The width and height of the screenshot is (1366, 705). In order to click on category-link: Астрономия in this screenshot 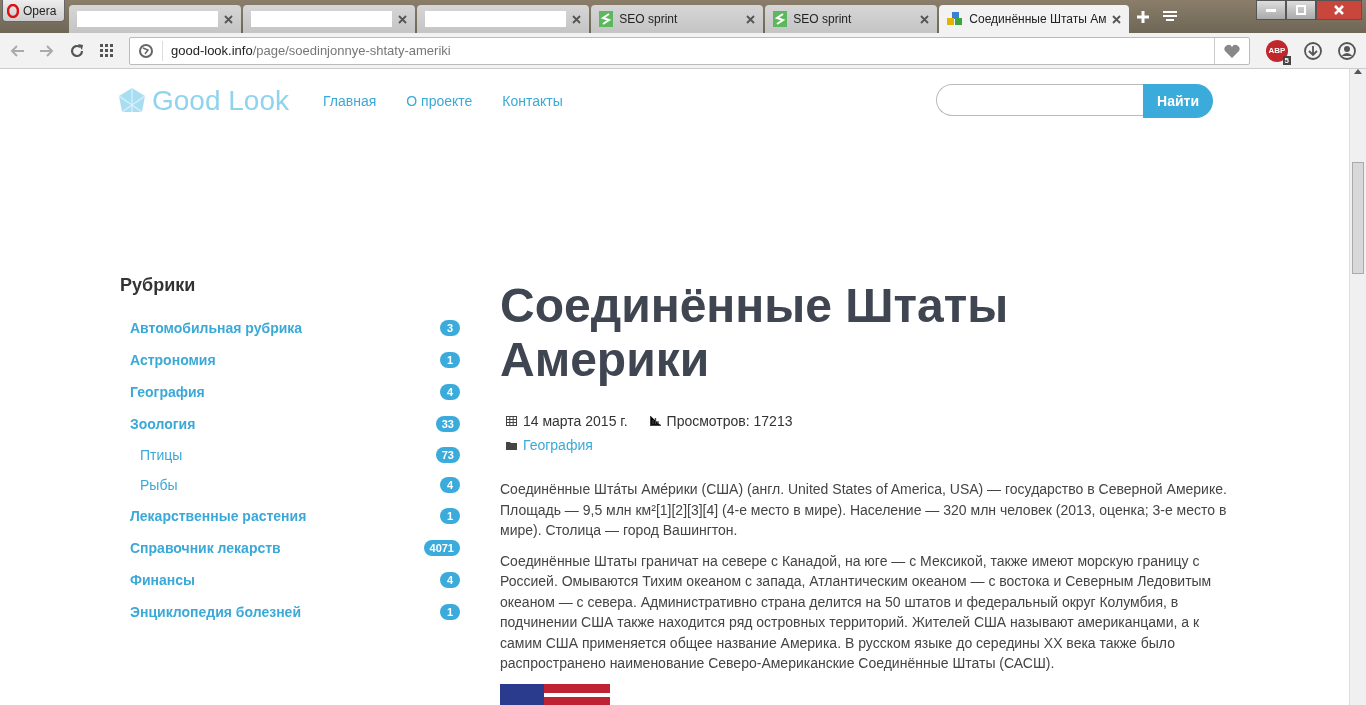, I will do `click(173, 360)`.